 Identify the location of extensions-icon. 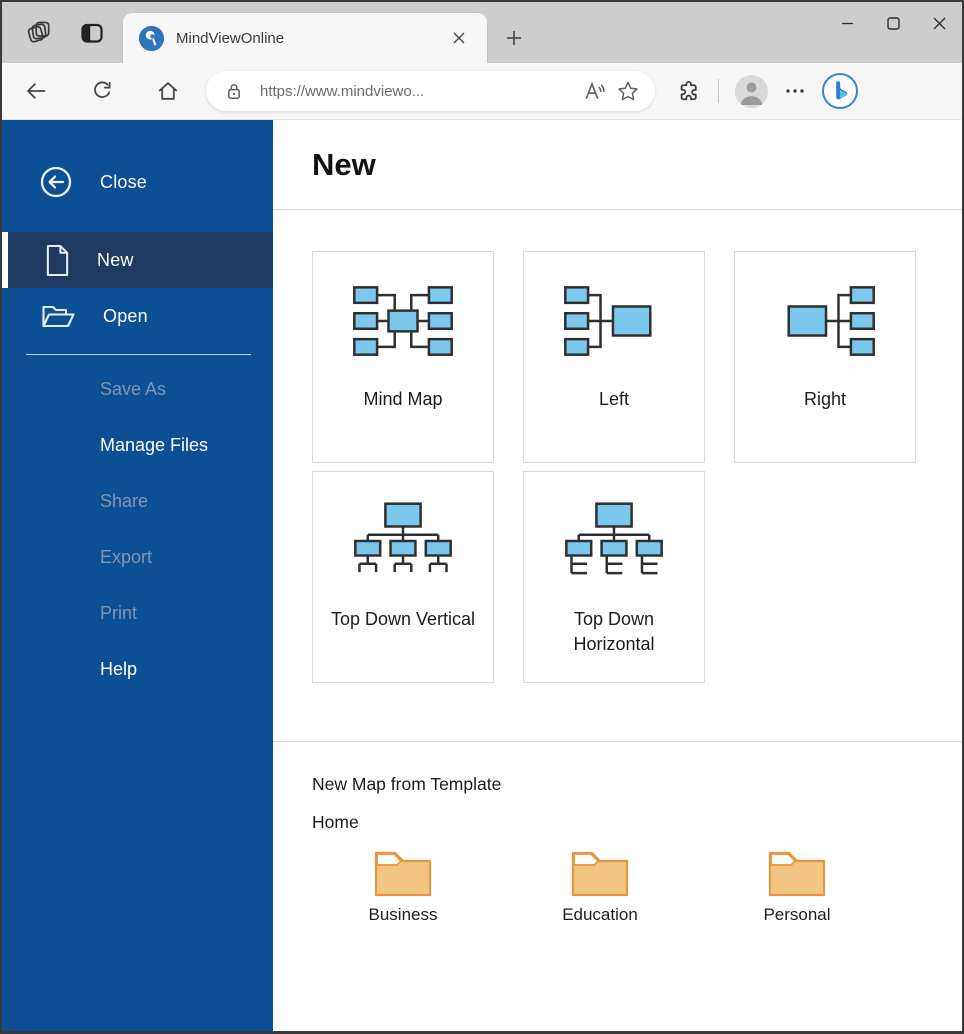
(689, 91).